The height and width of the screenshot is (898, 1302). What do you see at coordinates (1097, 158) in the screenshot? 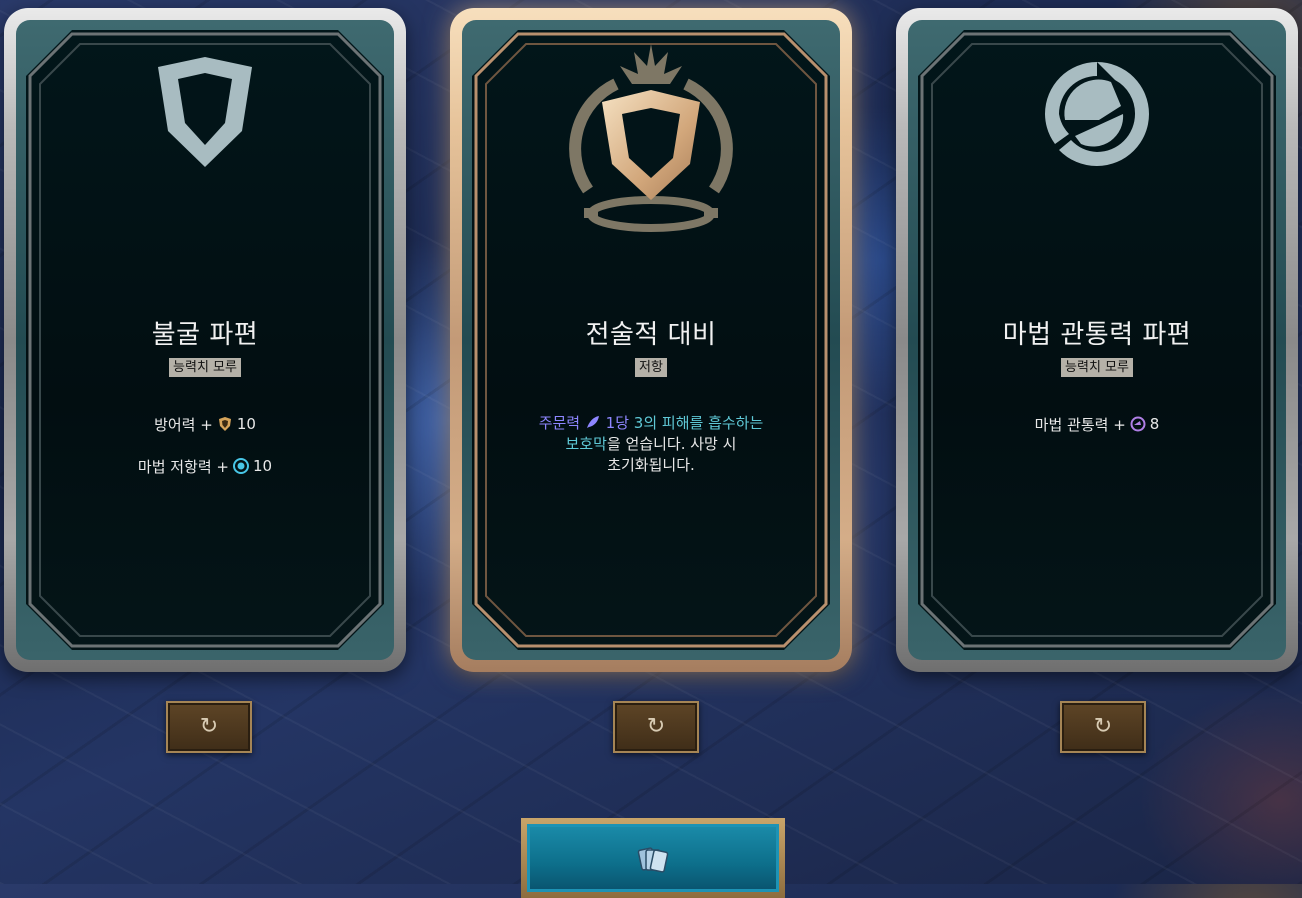
I see `magic-penetration-icon` at bounding box center [1097, 158].